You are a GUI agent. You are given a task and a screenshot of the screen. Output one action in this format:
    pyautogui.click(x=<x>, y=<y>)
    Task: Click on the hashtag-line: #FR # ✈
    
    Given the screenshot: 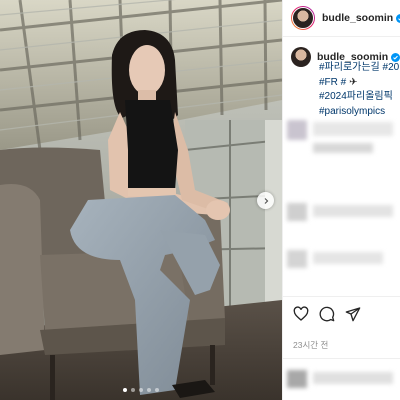 What is the action you would take?
    pyautogui.click(x=356, y=83)
    